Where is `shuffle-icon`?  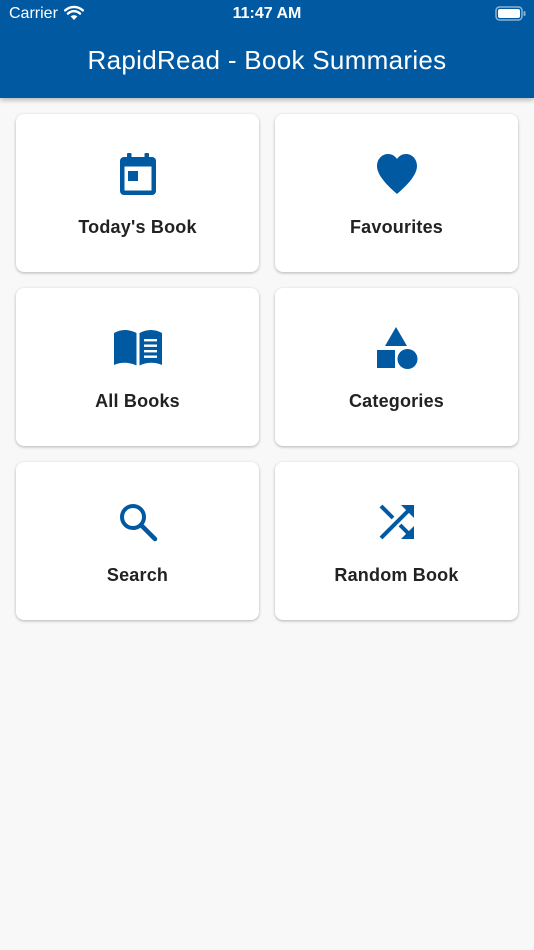 shuffle-icon is located at coordinates (396, 522).